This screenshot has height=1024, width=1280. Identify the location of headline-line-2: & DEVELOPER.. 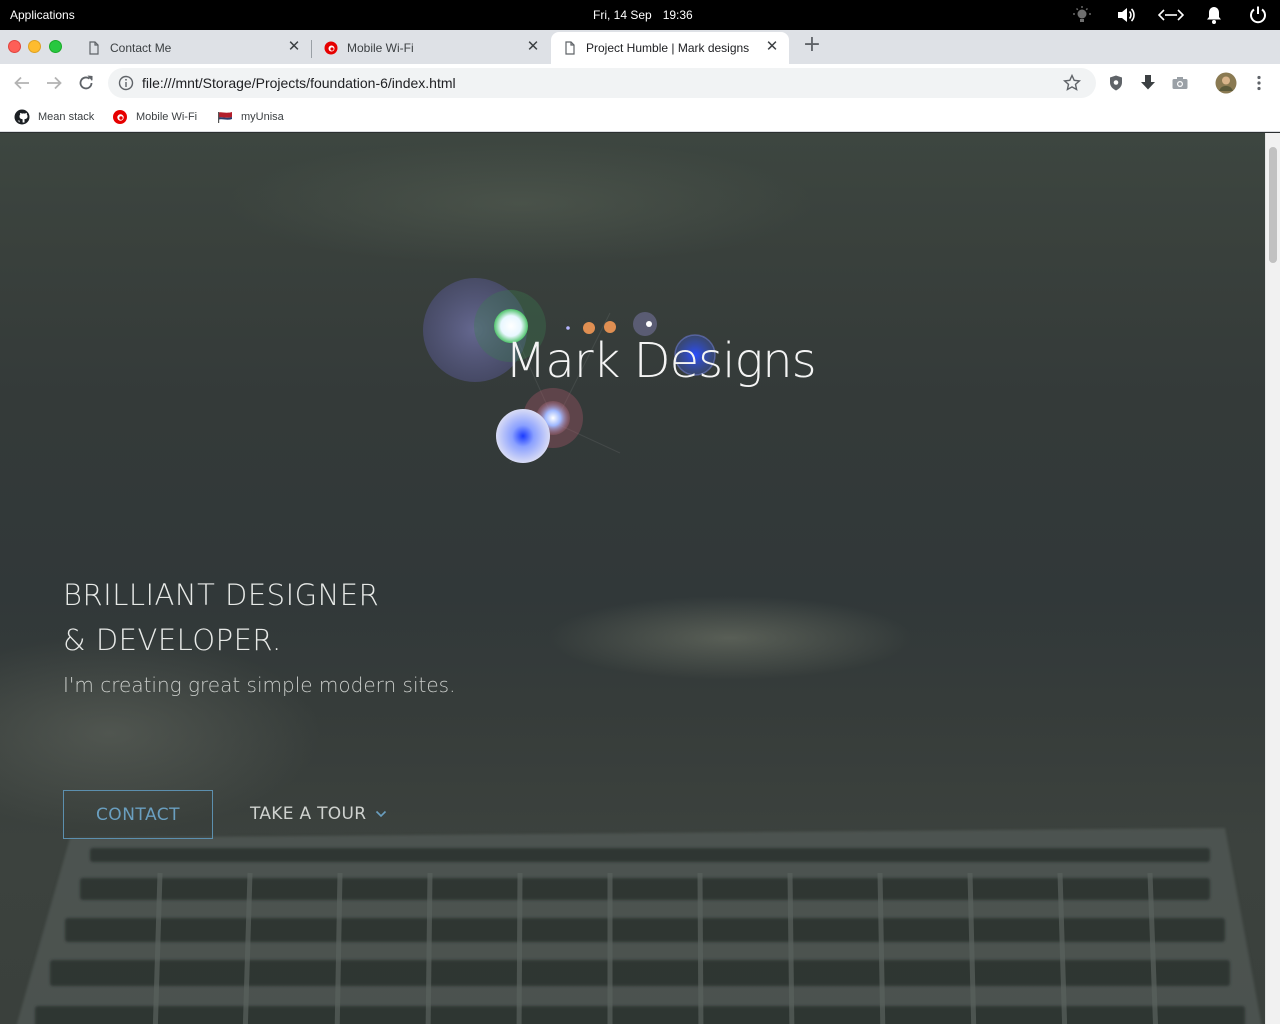
(172, 640).